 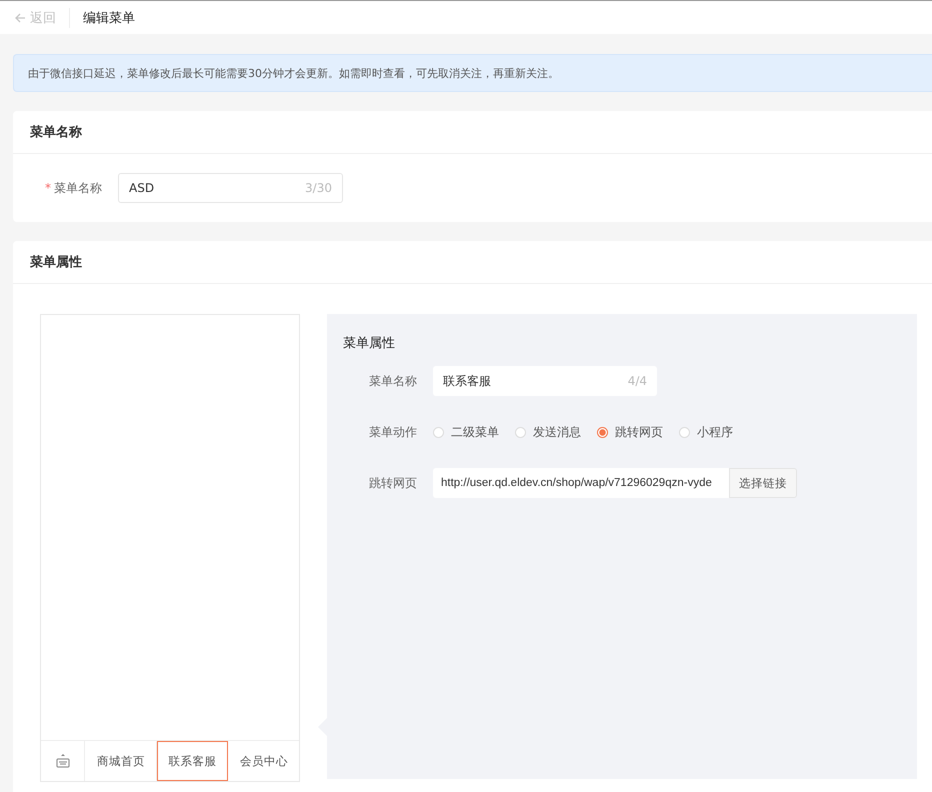 I want to click on menu-tab: 联系客服, so click(x=192, y=761).